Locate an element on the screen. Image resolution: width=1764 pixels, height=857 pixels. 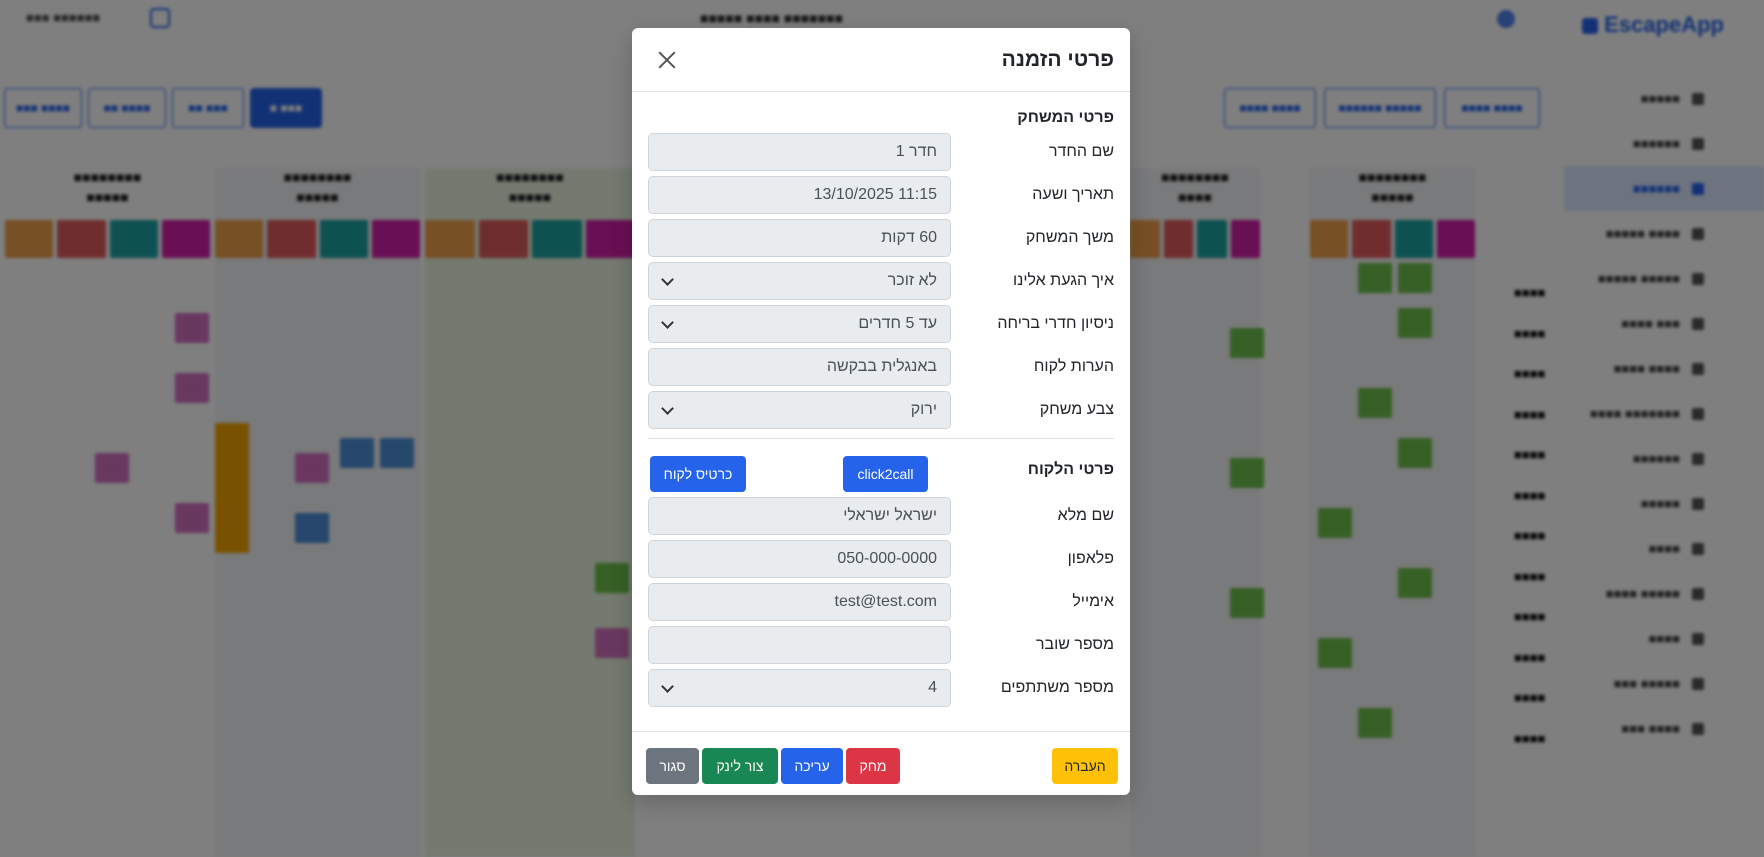
customer-section-header: פרטי הלקוח click2call כרטיס לקוח is located at coordinates (881, 468).